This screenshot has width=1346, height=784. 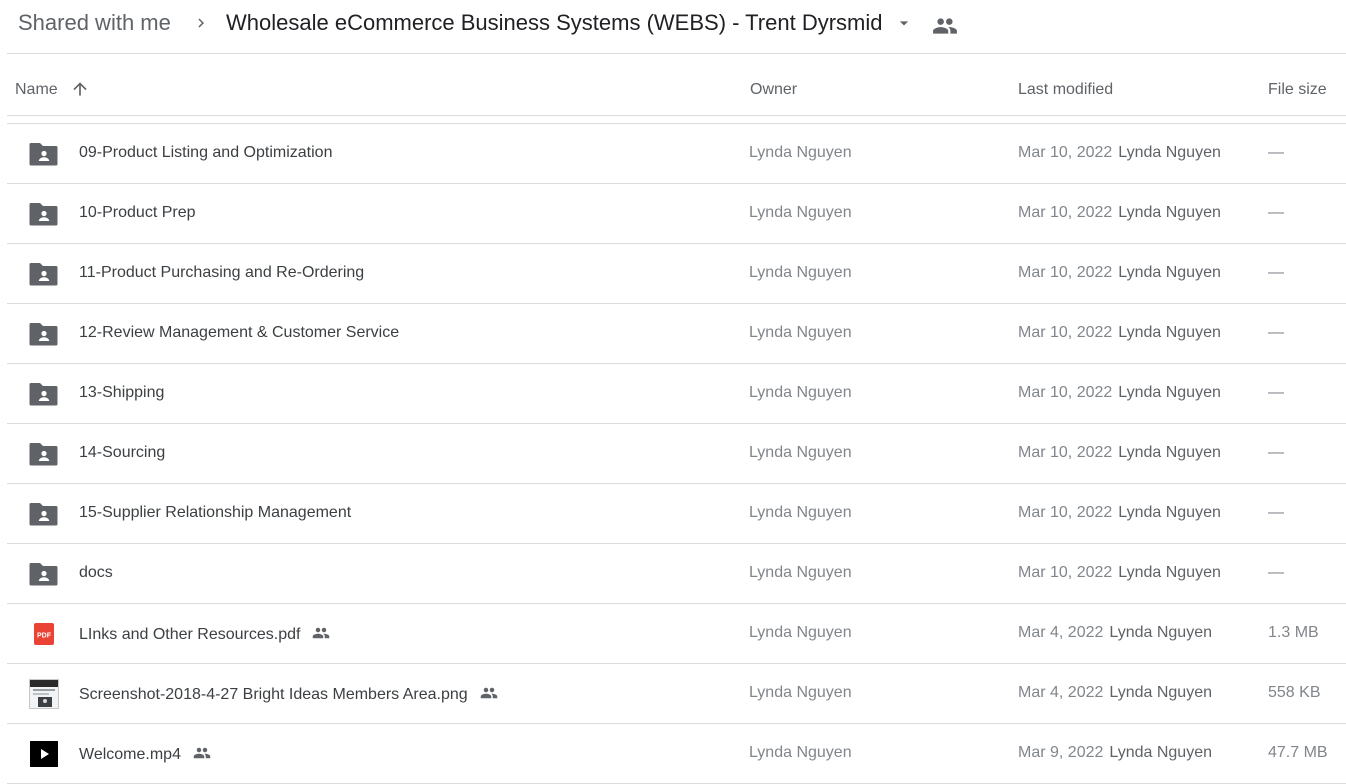 I want to click on file-name: 12-Review Management & Customer Service, so click(x=239, y=333).